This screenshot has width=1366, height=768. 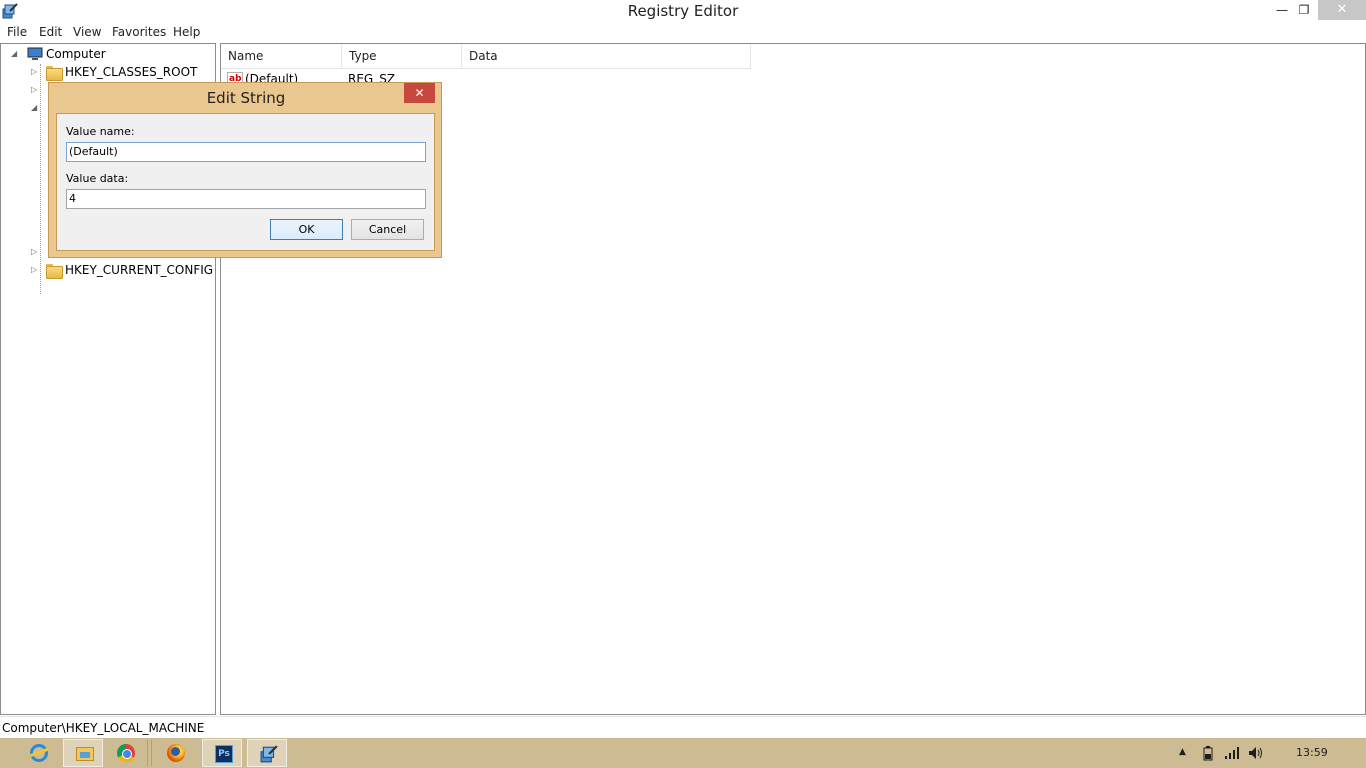 What do you see at coordinates (606, 56) in the screenshot?
I see `column-header-data: Data` at bounding box center [606, 56].